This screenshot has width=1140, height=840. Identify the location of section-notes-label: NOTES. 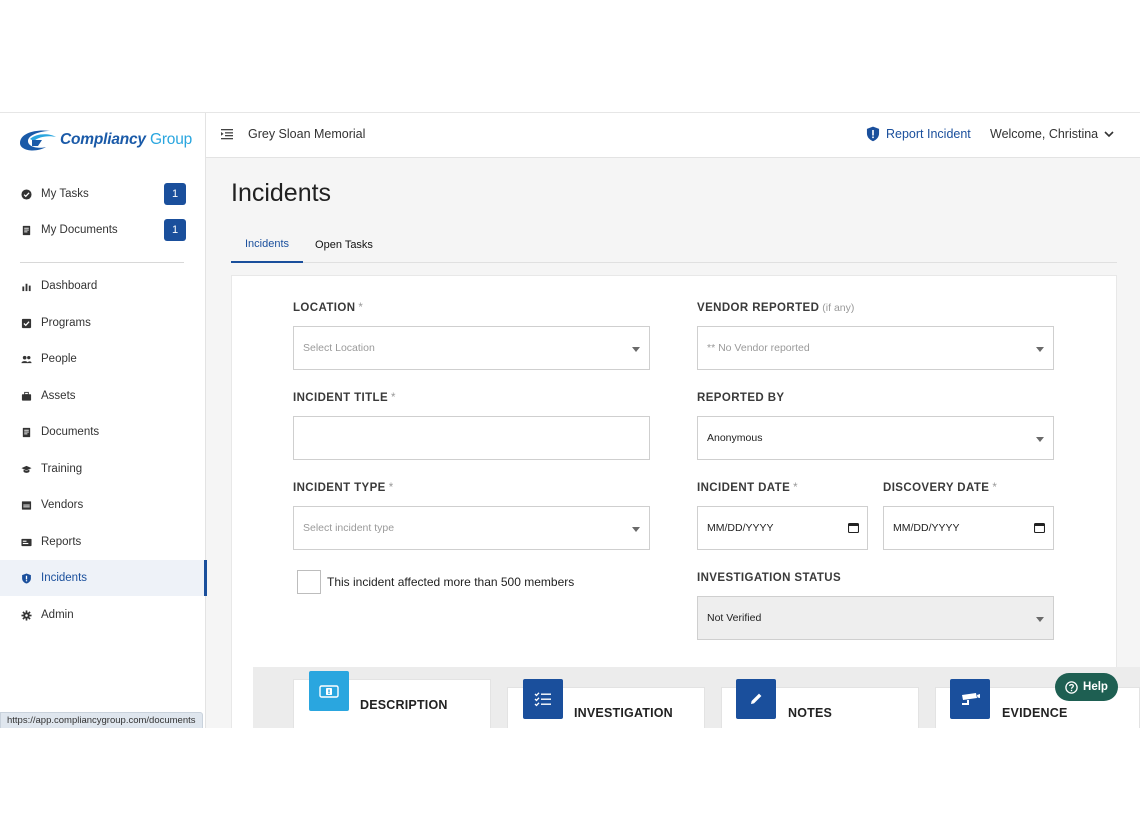
(810, 713).